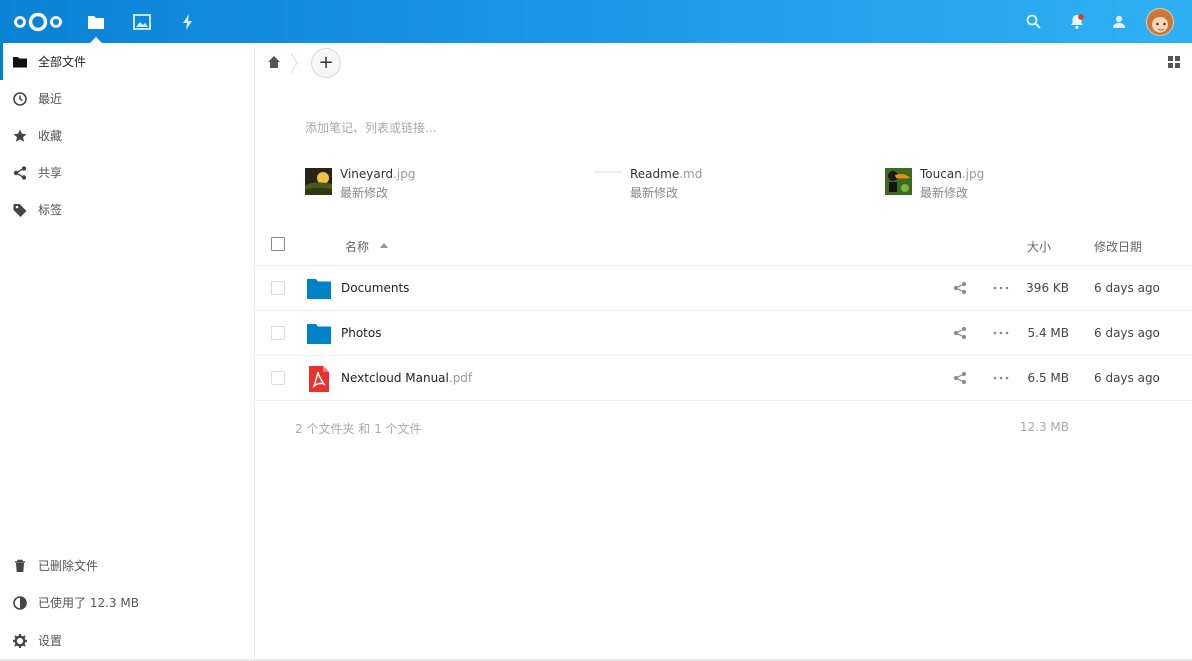 The image size is (1192, 661). I want to click on gear-icon, so click(20, 640).